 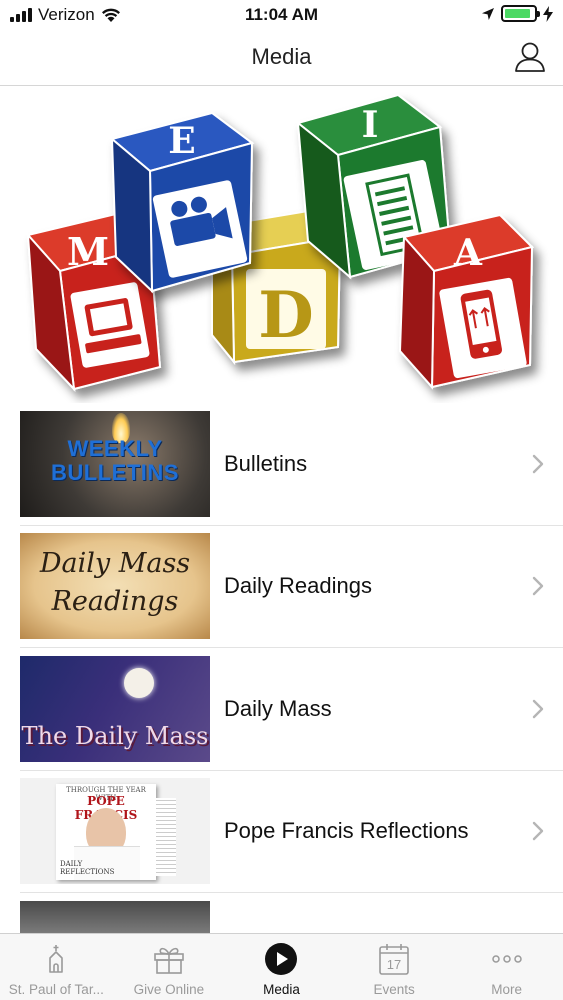 I want to click on page-title: Media, so click(x=281, y=56).